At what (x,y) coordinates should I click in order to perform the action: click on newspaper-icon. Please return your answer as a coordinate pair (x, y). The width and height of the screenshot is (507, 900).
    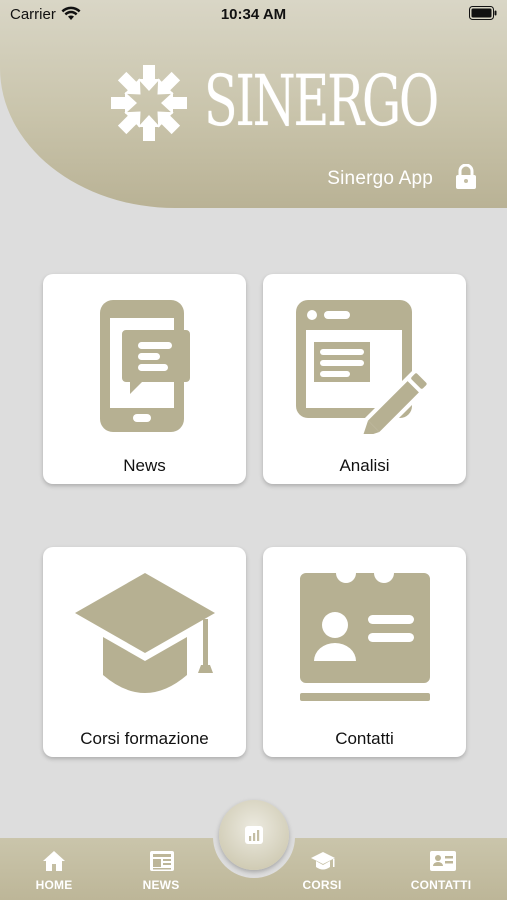
    Looking at the image, I should click on (162, 861).